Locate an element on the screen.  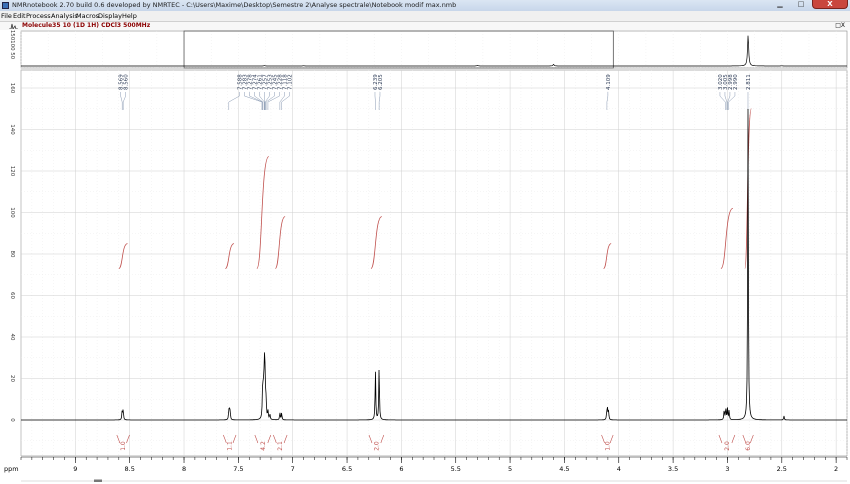
menu-process: Process is located at coordinates (38, 16).